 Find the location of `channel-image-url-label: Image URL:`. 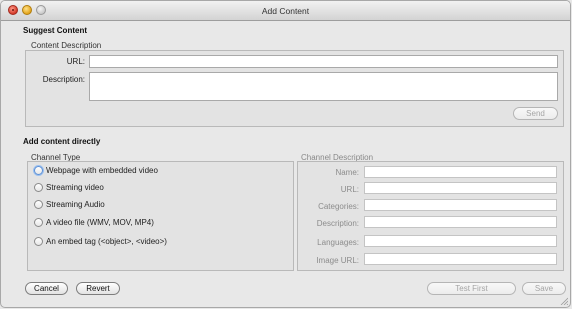

channel-image-url-label: Image URL: is located at coordinates (337, 260).